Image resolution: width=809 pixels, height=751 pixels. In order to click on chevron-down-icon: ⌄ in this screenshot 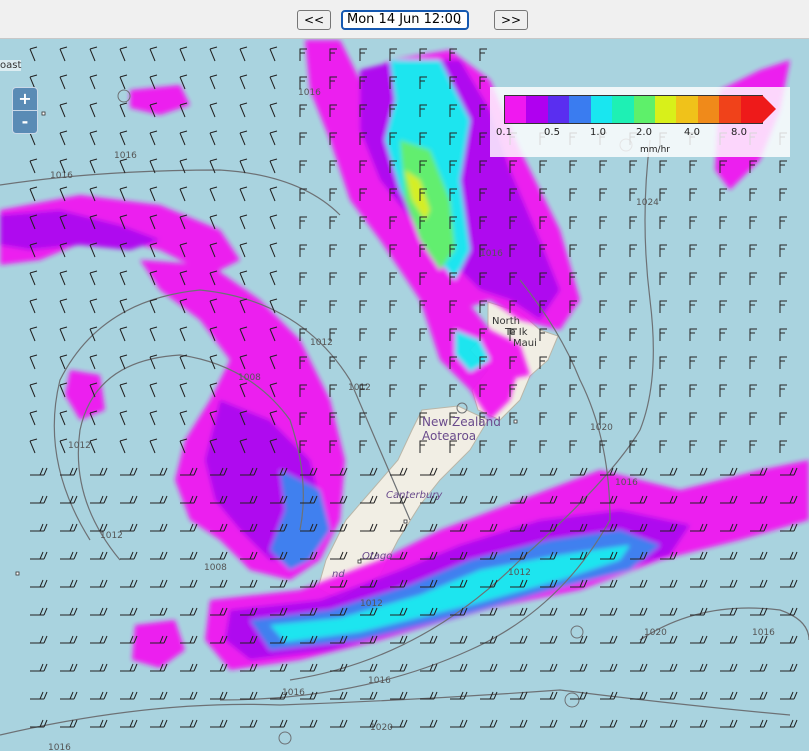, I will do `click(458, 21)`.